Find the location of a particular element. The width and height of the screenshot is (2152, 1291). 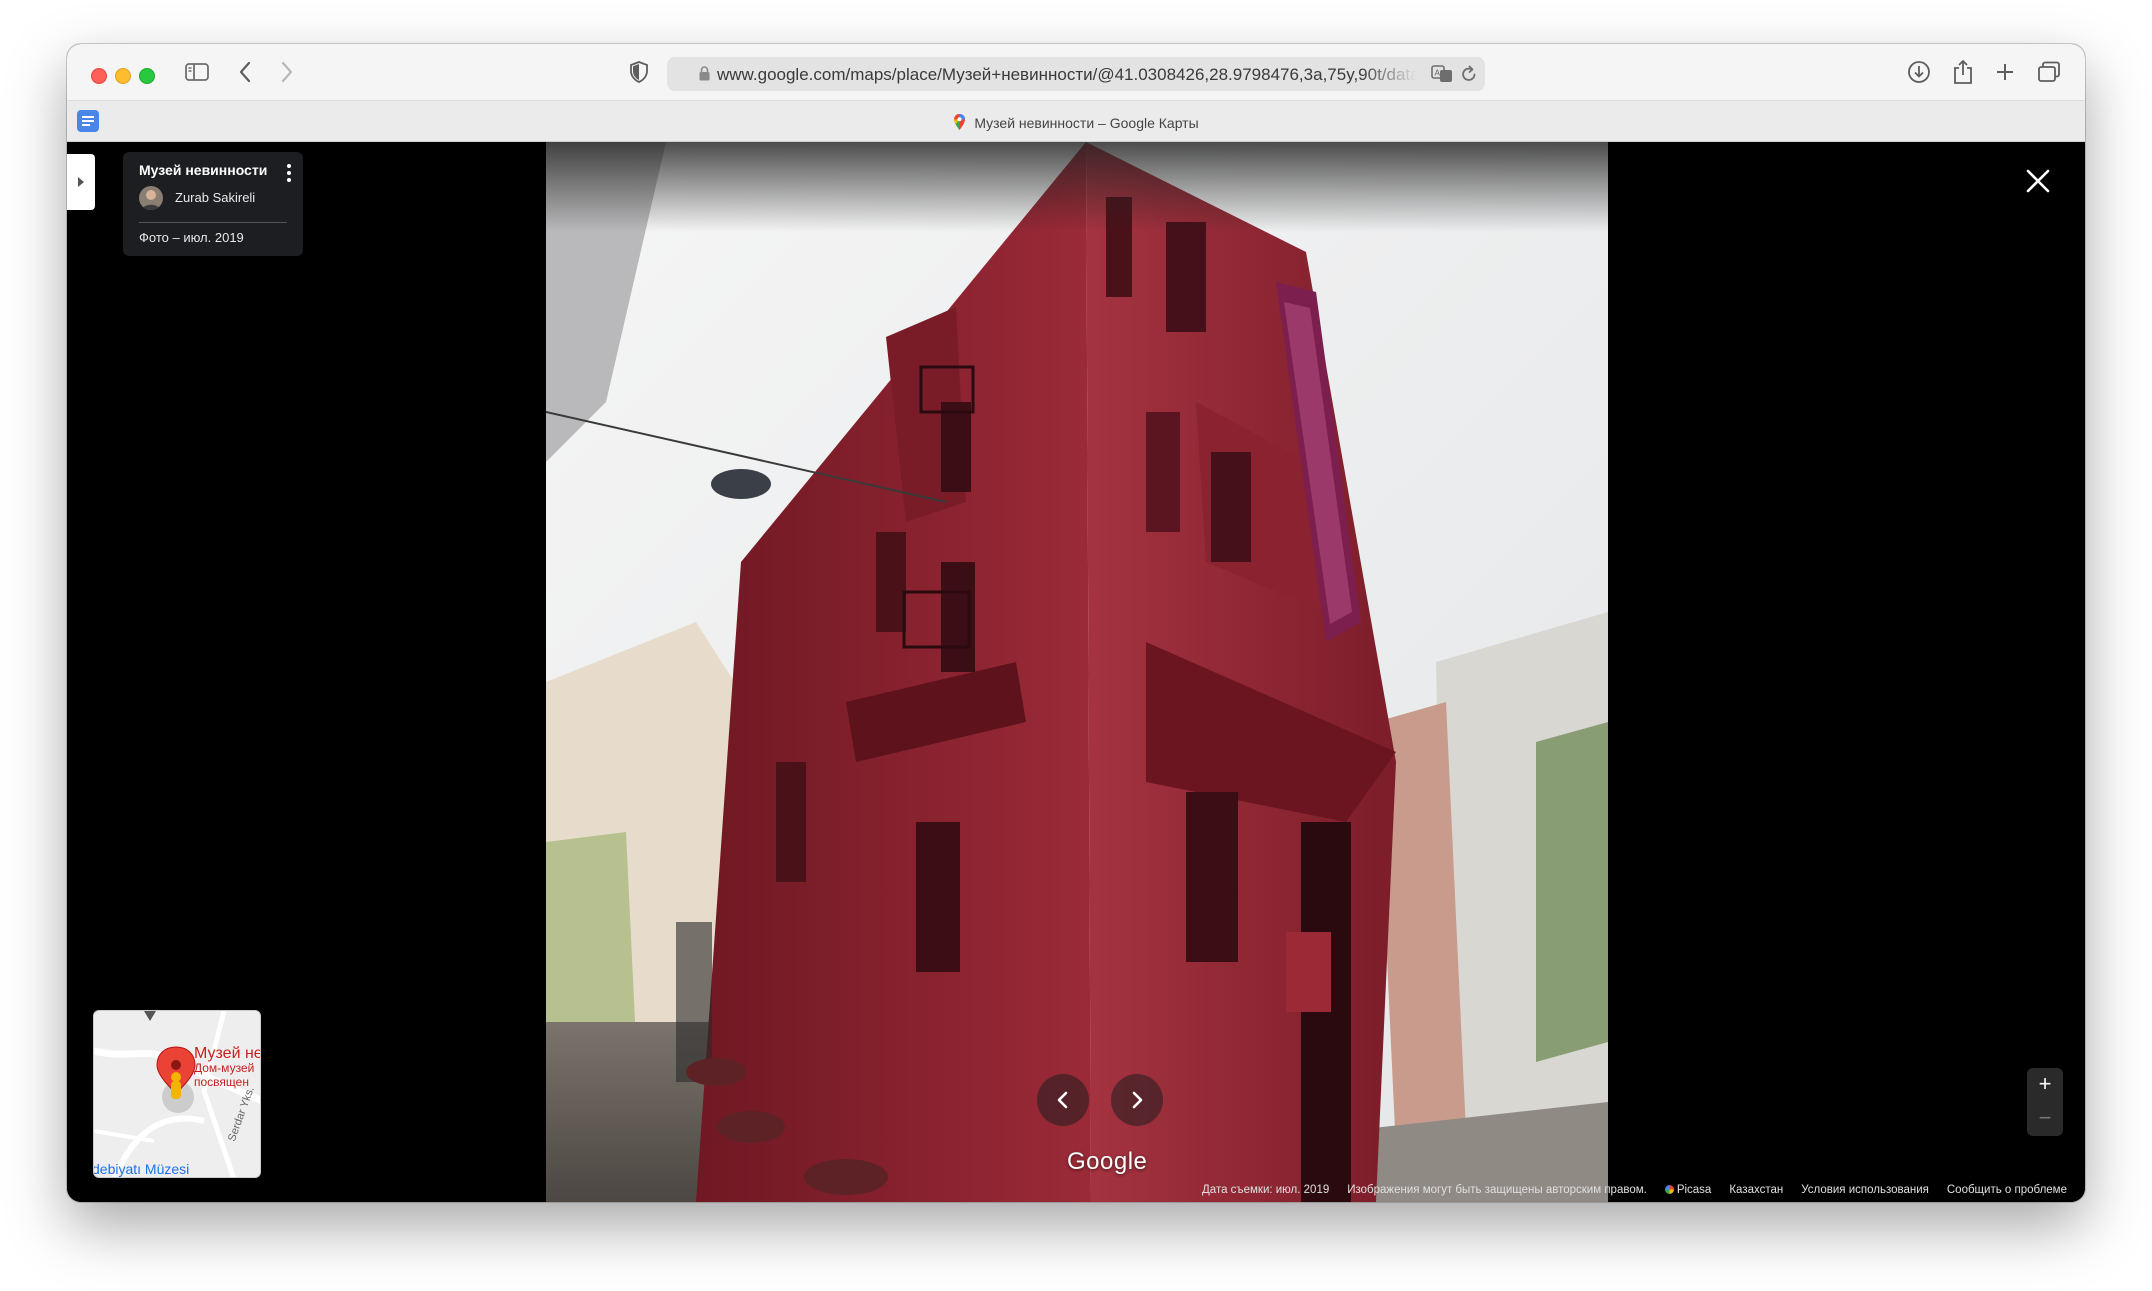

chevron-right-icon is located at coordinates (1137, 1100).